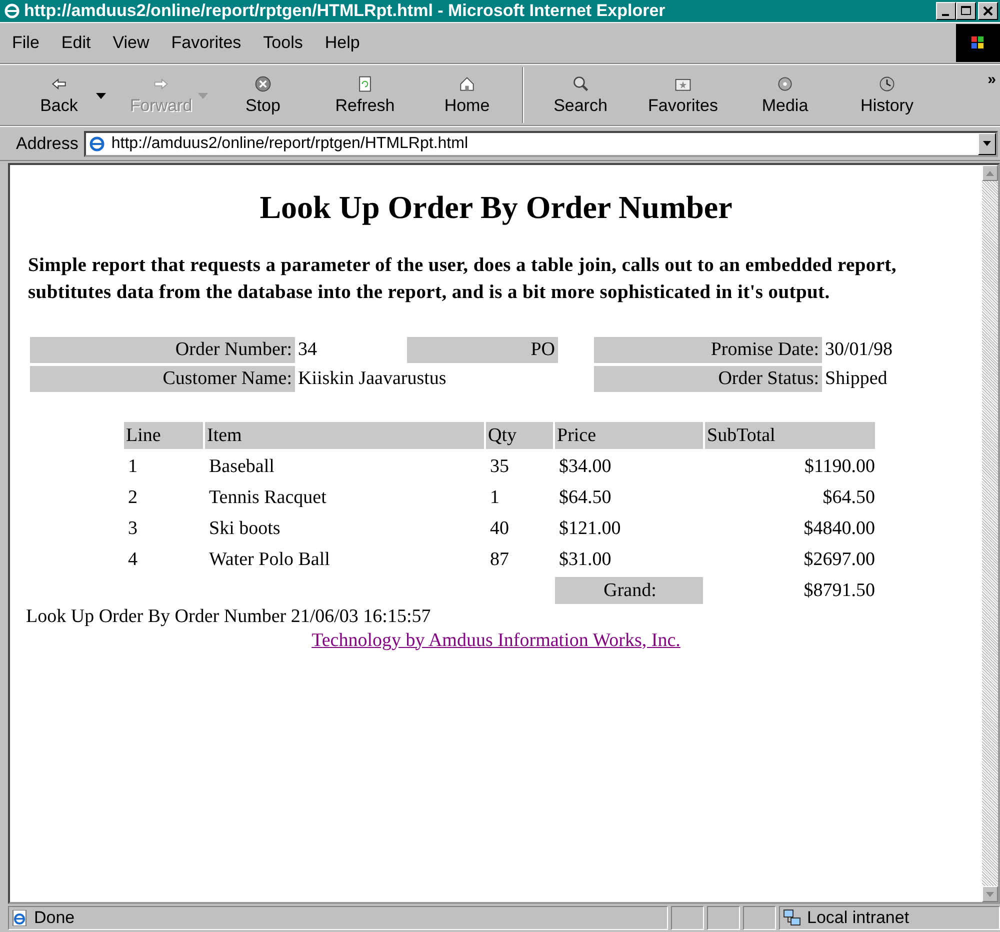  Describe the element at coordinates (887, 95) in the screenshot. I see `toolbar-button: History` at that location.